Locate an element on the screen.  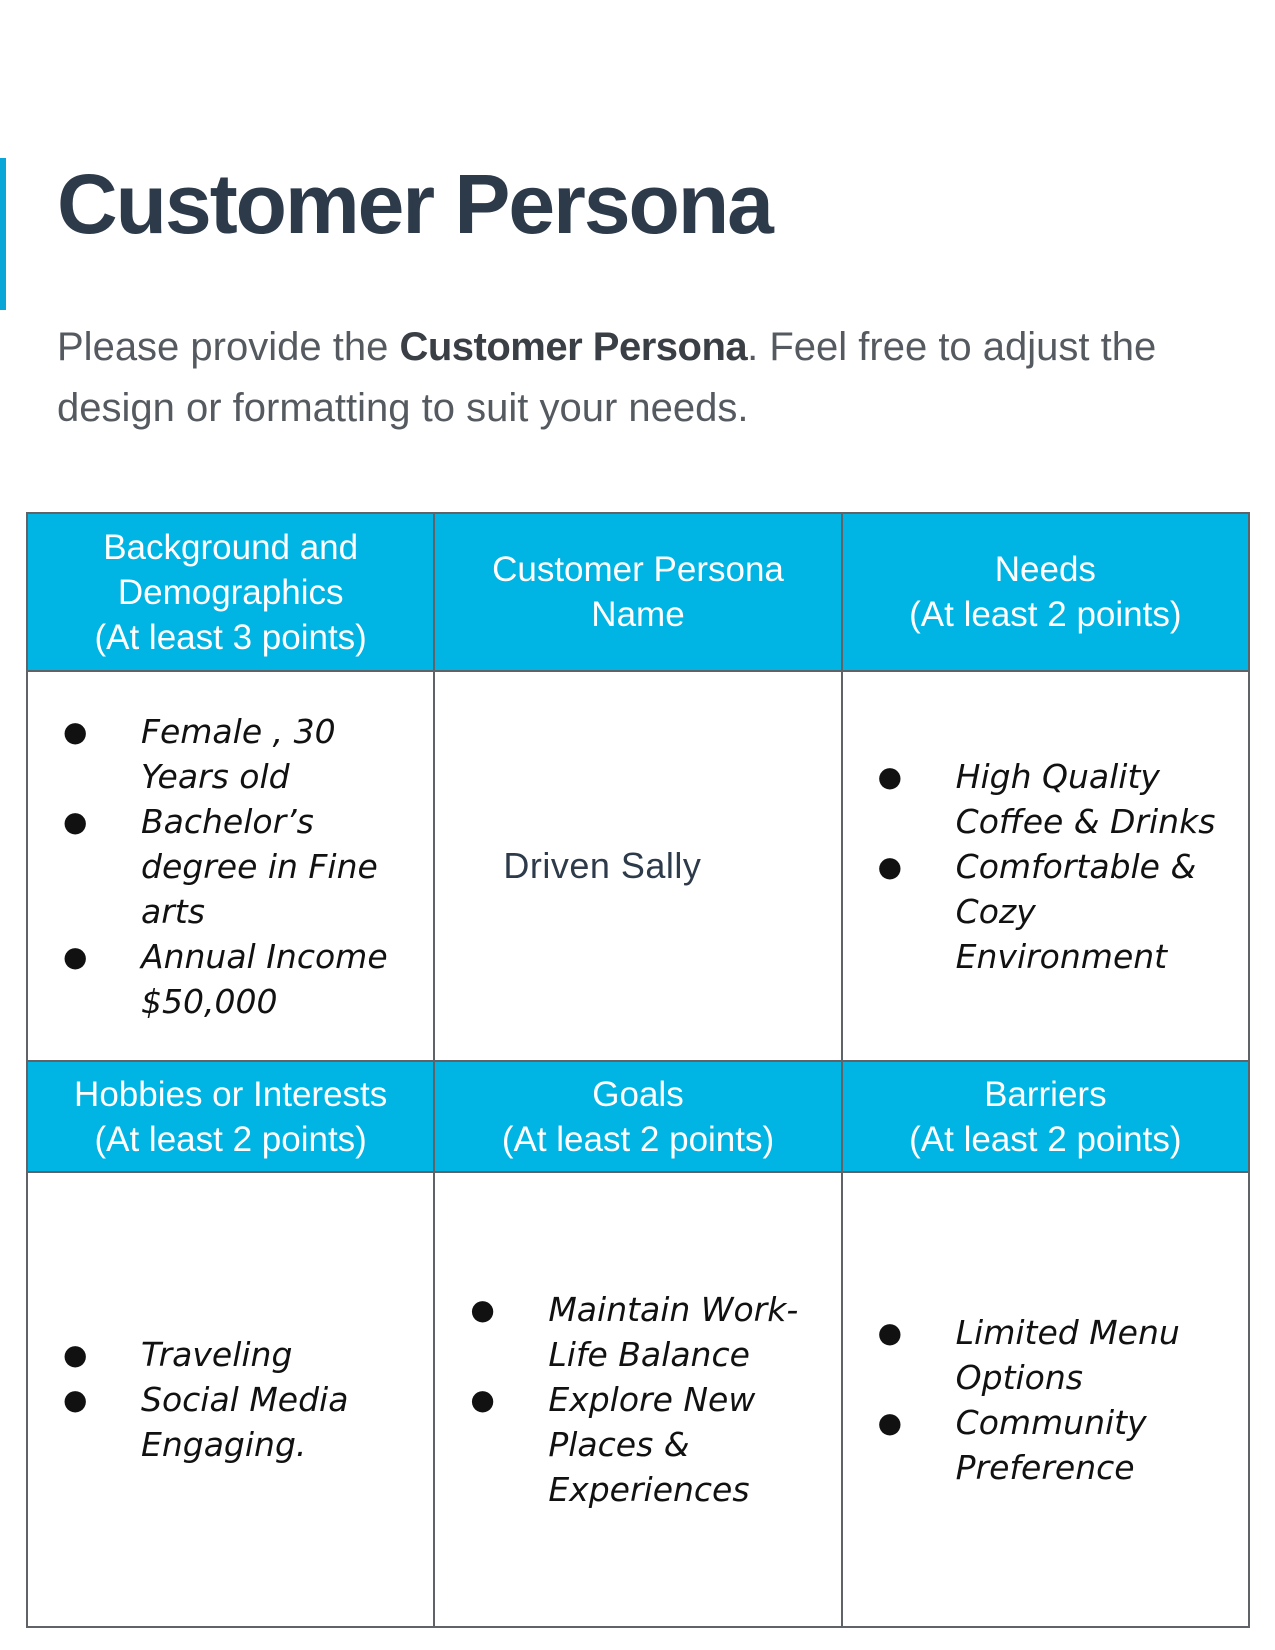
list-item: ● Bachelor’s degree in Fine arts is located at coordinates (230, 866).